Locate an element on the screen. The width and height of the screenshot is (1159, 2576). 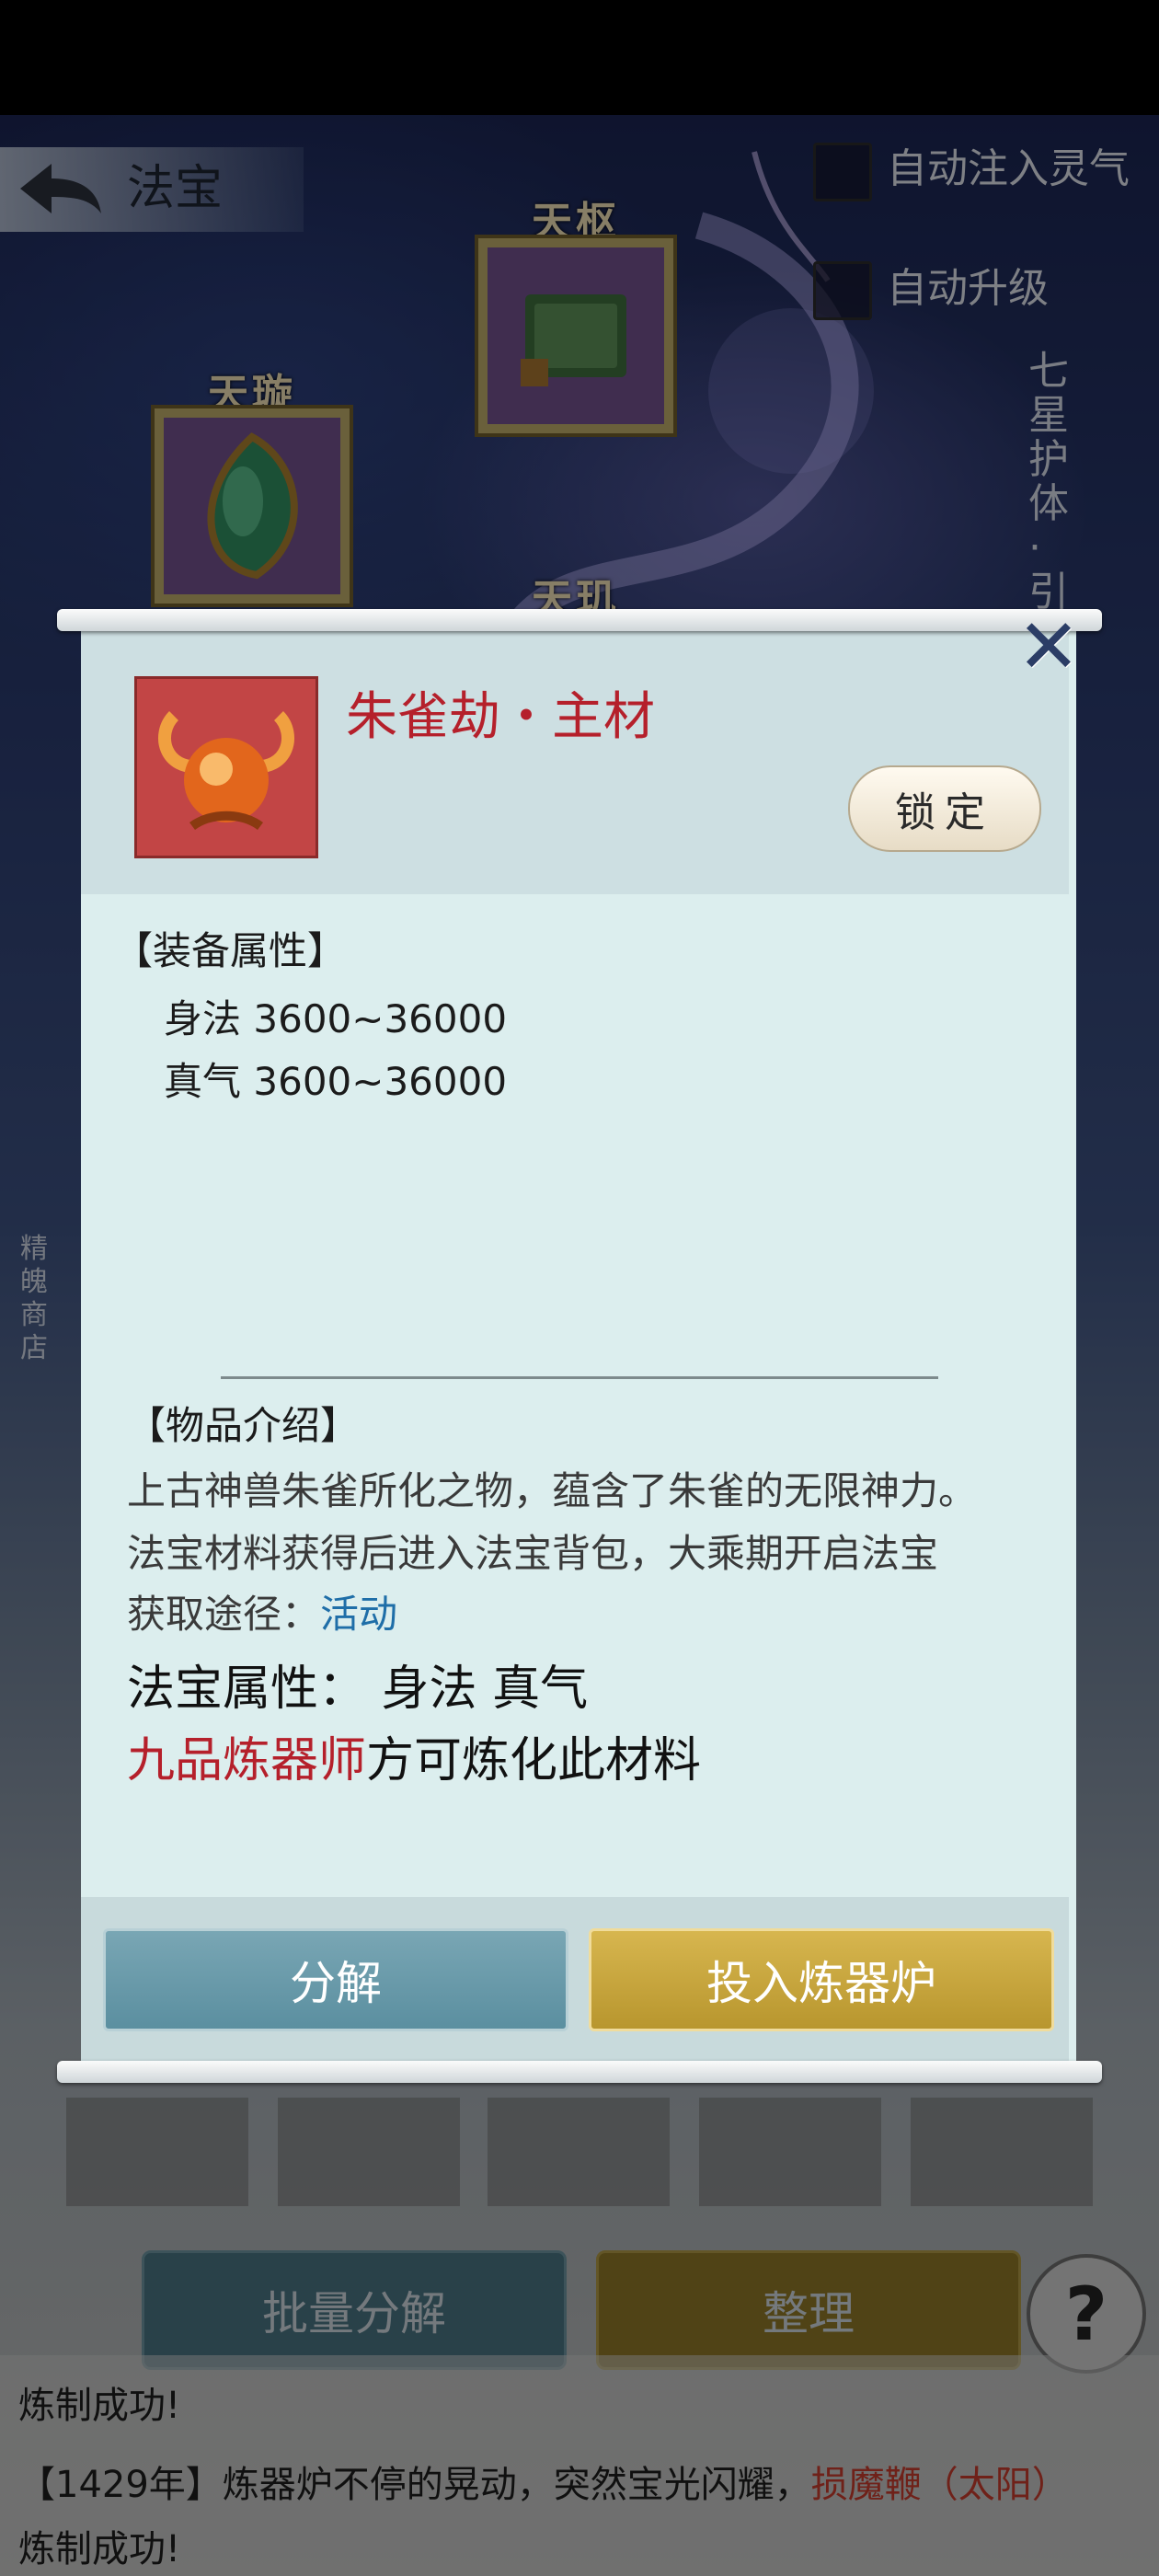
requirement-row: 九品炼器师方可炼化此材料 is located at coordinates (414, 1761).